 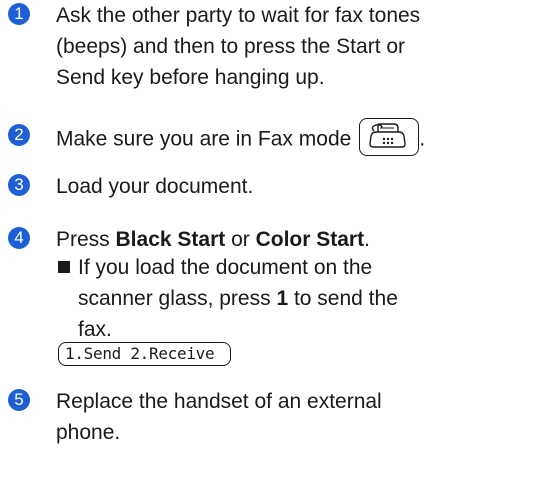 I want to click on step-2-text: Make sure you are in Fax mode ., so click(x=293, y=138).